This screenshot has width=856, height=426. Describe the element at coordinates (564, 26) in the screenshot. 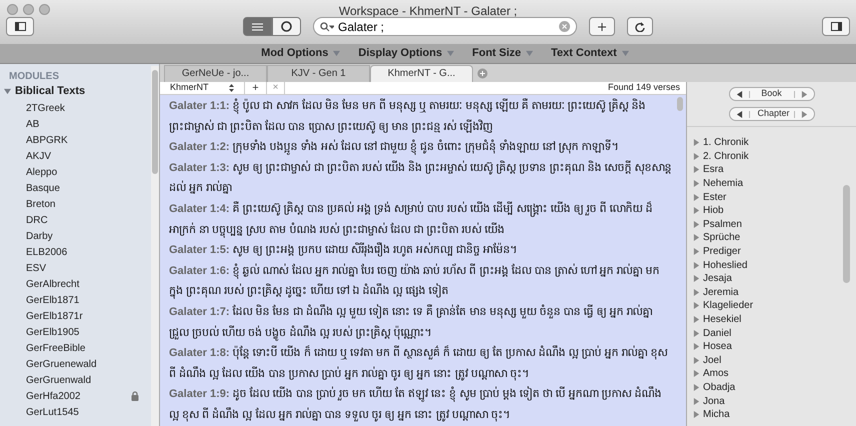

I see `clear-icon` at that location.